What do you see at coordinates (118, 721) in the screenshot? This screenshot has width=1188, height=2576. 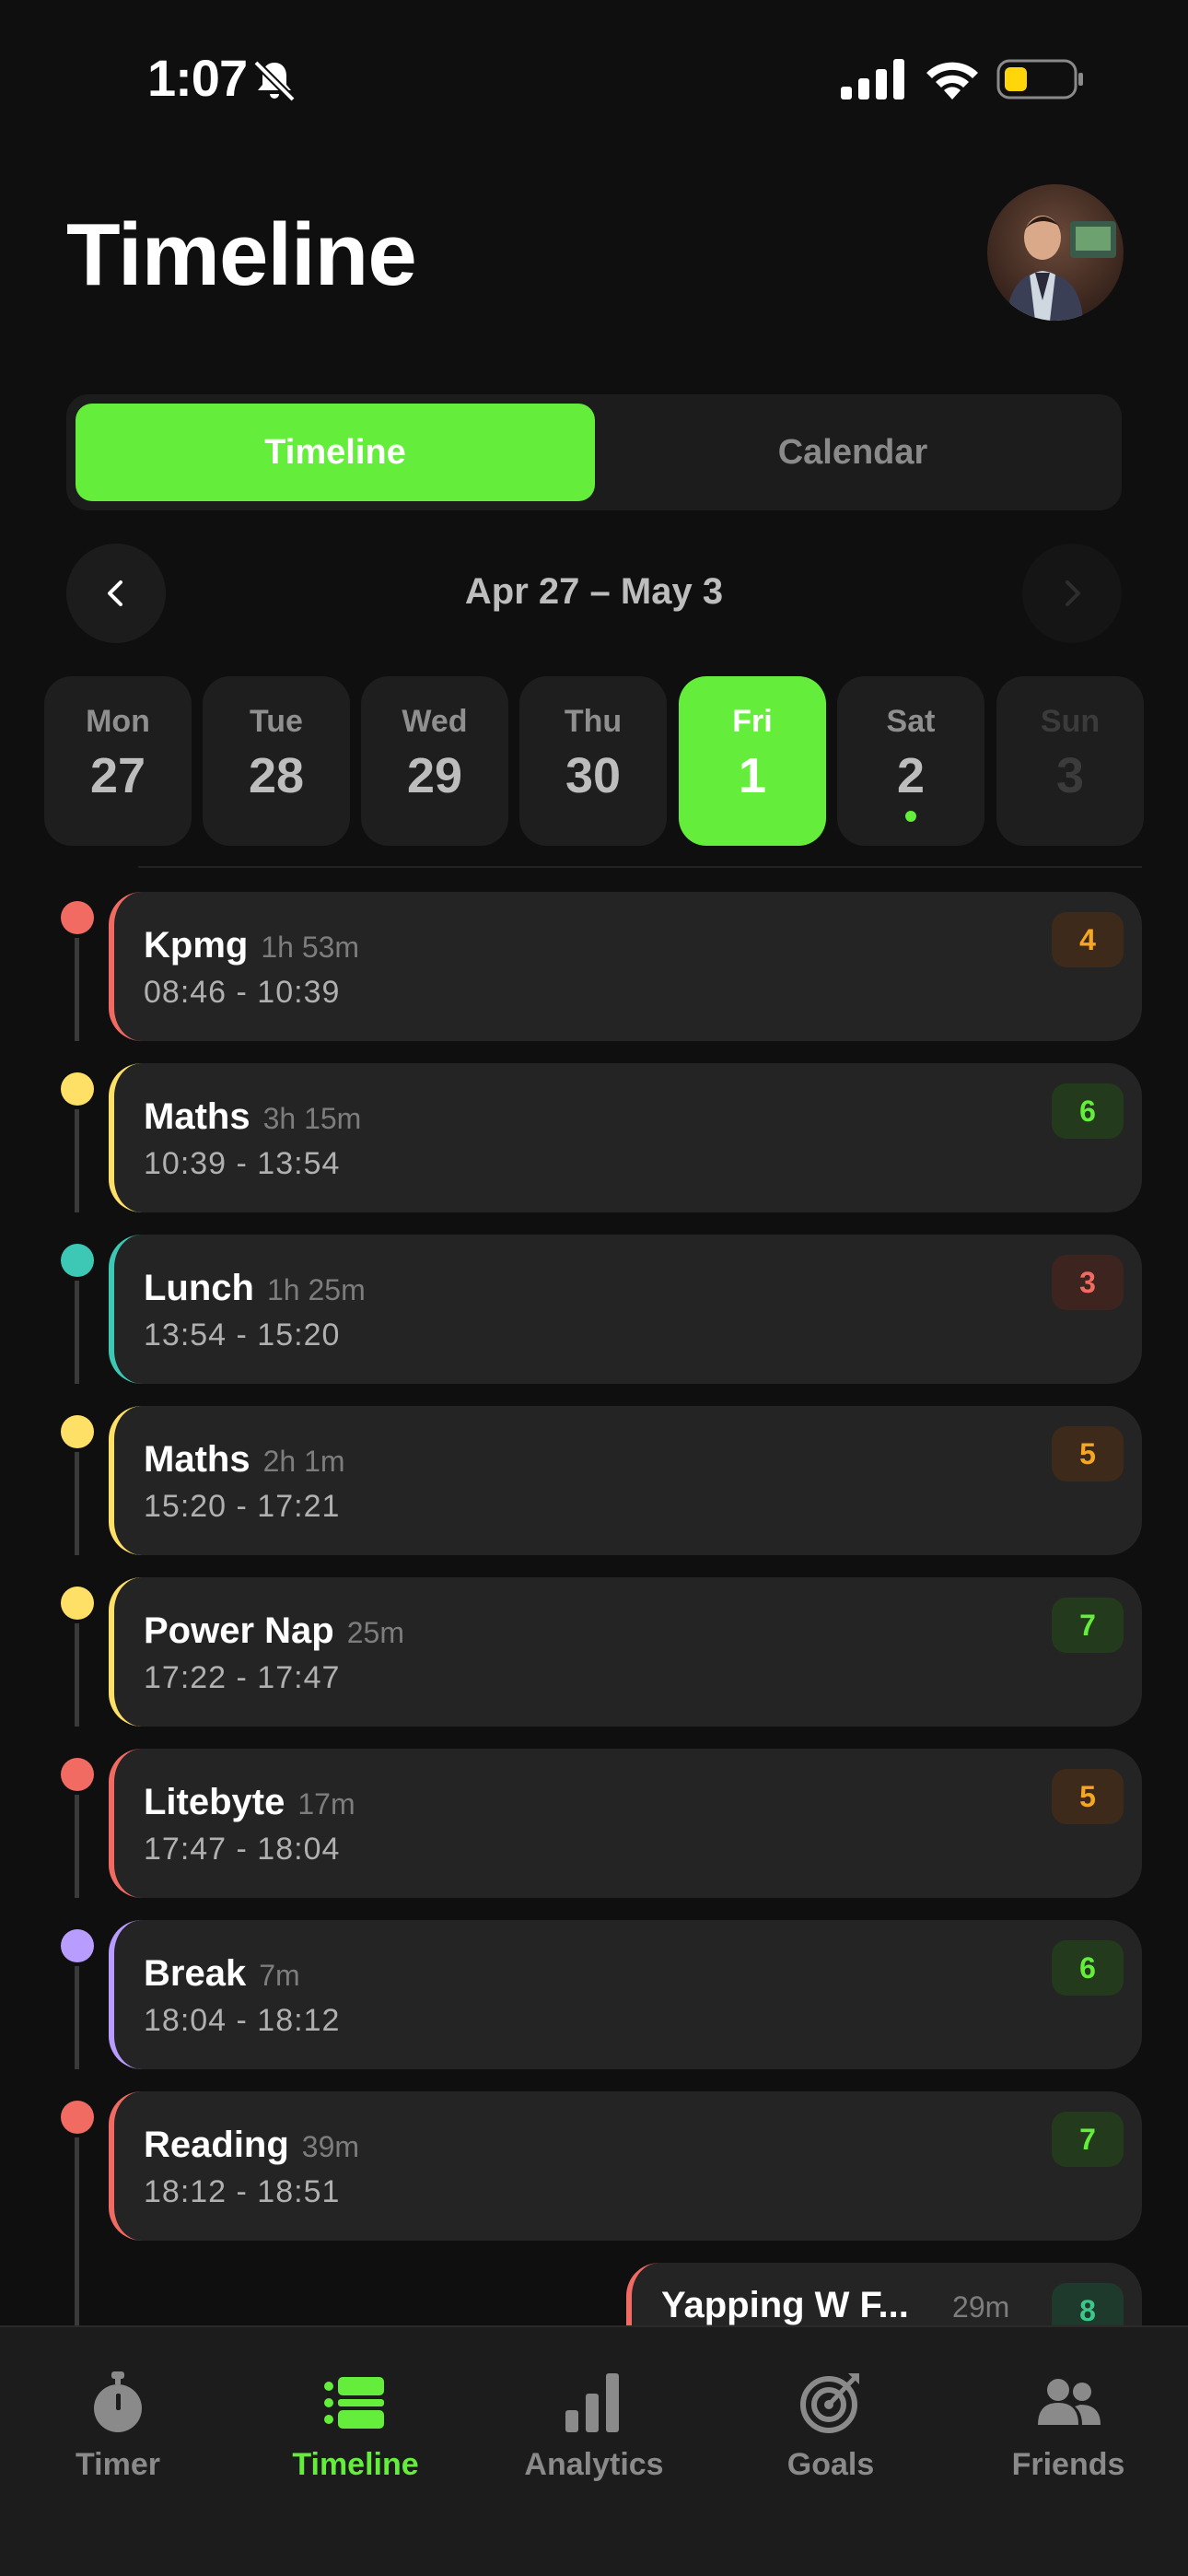 I see `day-name: Mon` at bounding box center [118, 721].